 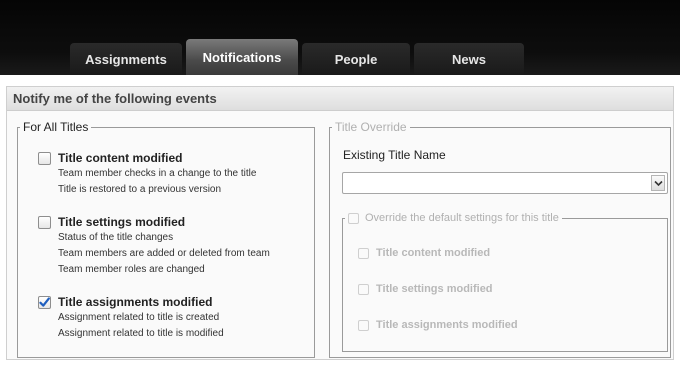 What do you see at coordinates (447, 325) in the screenshot?
I see `override-title-assignments-label: Title assignments modified` at bounding box center [447, 325].